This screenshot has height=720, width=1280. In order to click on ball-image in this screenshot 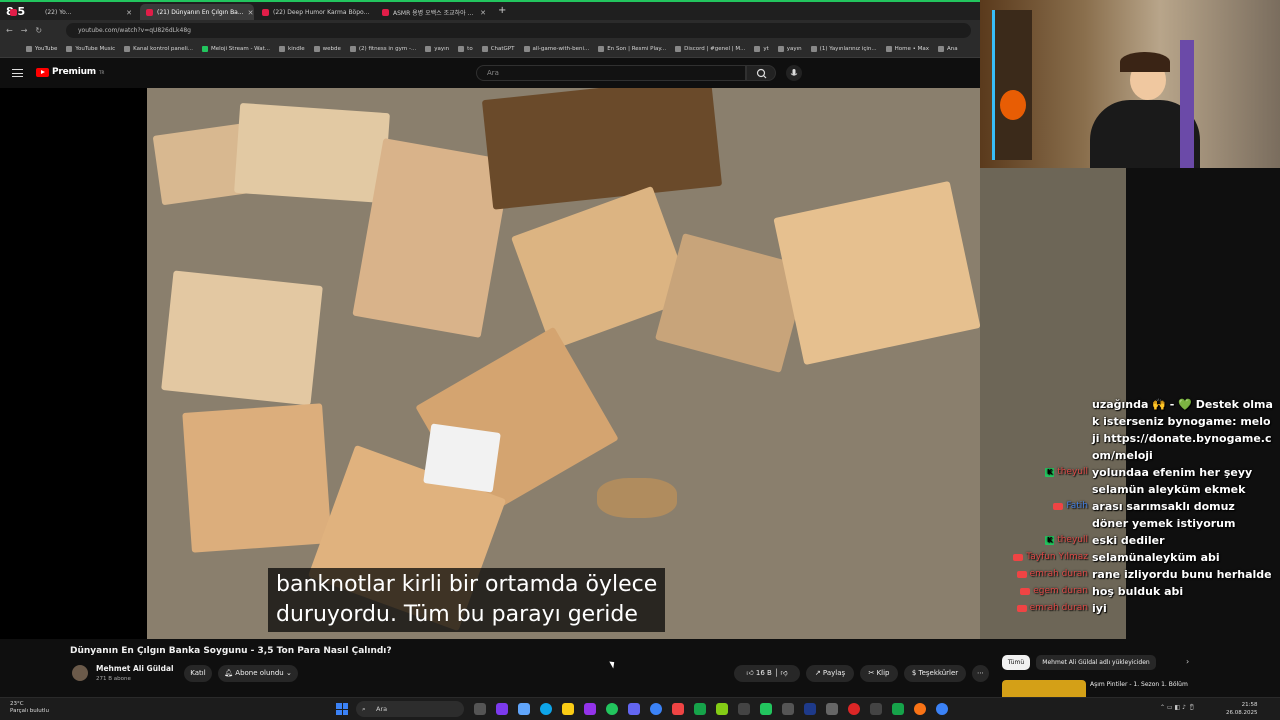, I will do `click(1013, 105)`.